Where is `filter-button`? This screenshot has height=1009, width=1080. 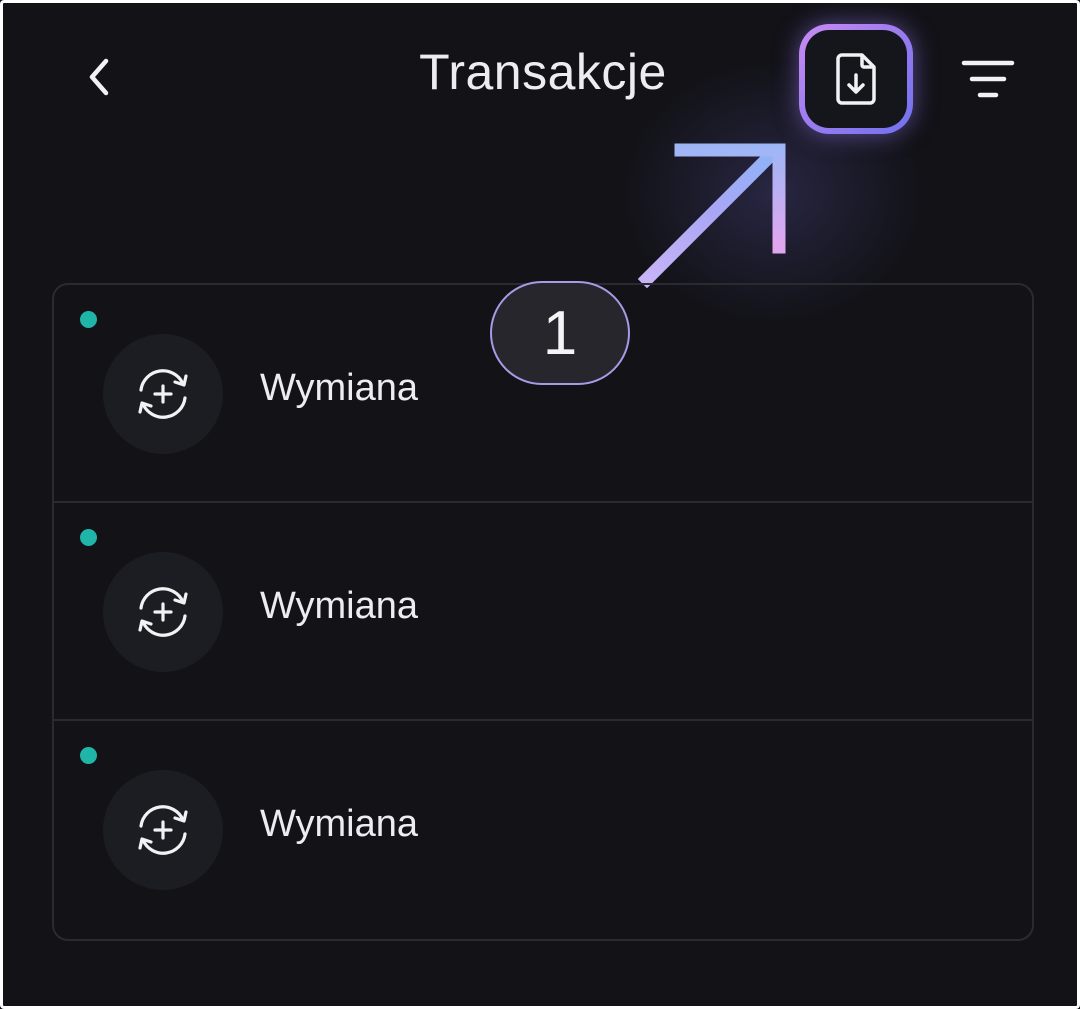
filter-button is located at coordinates (988, 79).